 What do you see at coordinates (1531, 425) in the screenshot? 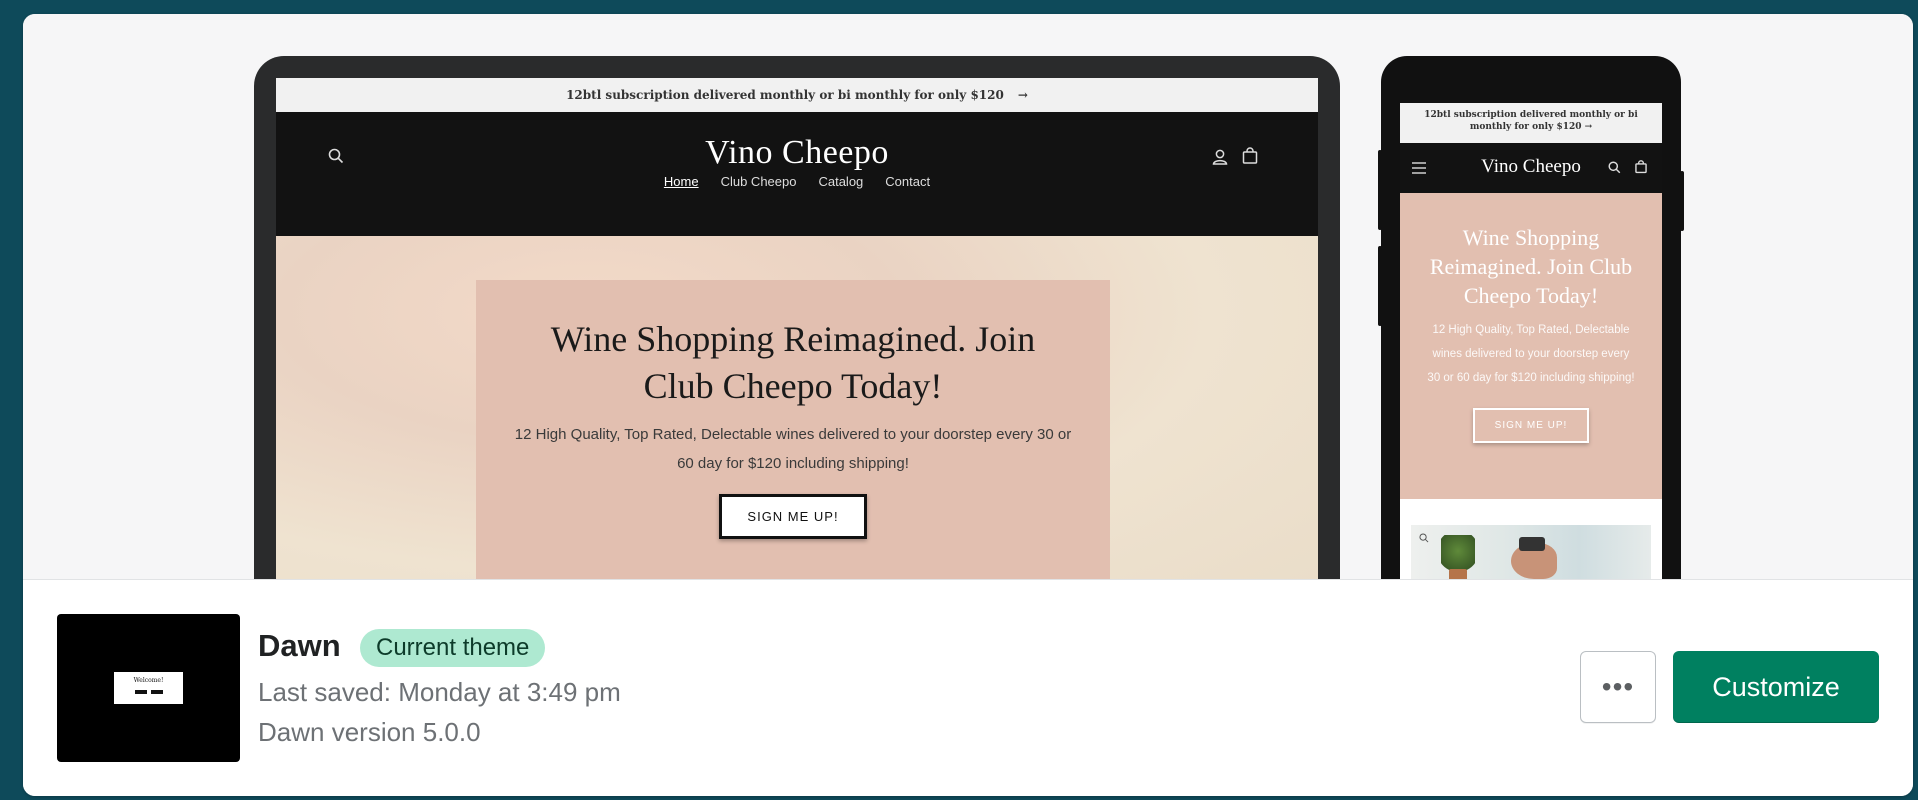
I see `mobile-hero-signup-button: SIGN ME UP!` at bounding box center [1531, 425].